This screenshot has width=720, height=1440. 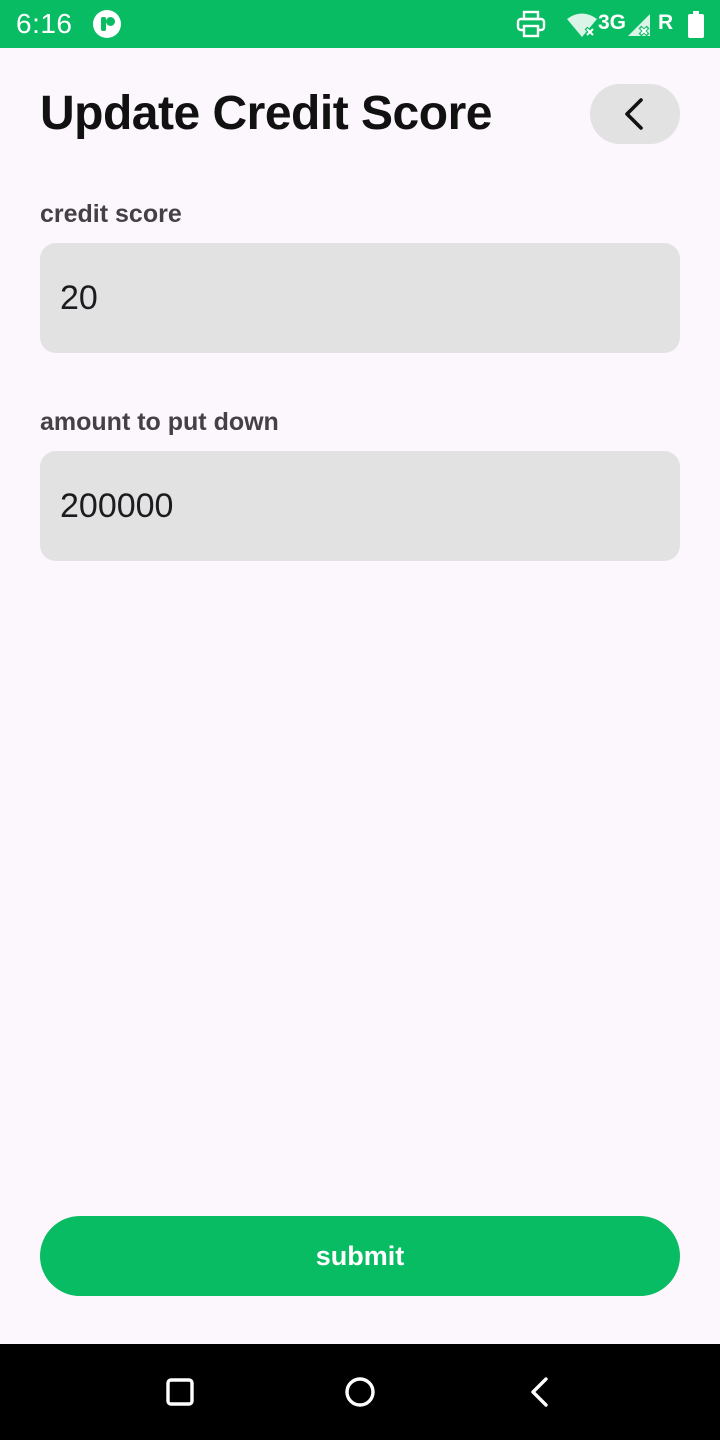 What do you see at coordinates (540, 1392) in the screenshot?
I see `back-icon` at bounding box center [540, 1392].